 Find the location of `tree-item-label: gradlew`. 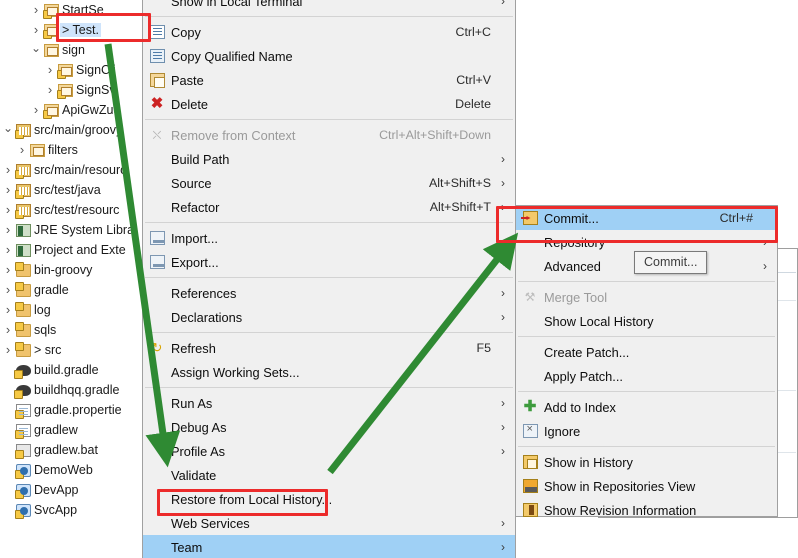

tree-item-label: gradlew is located at coordinates (56, 430).